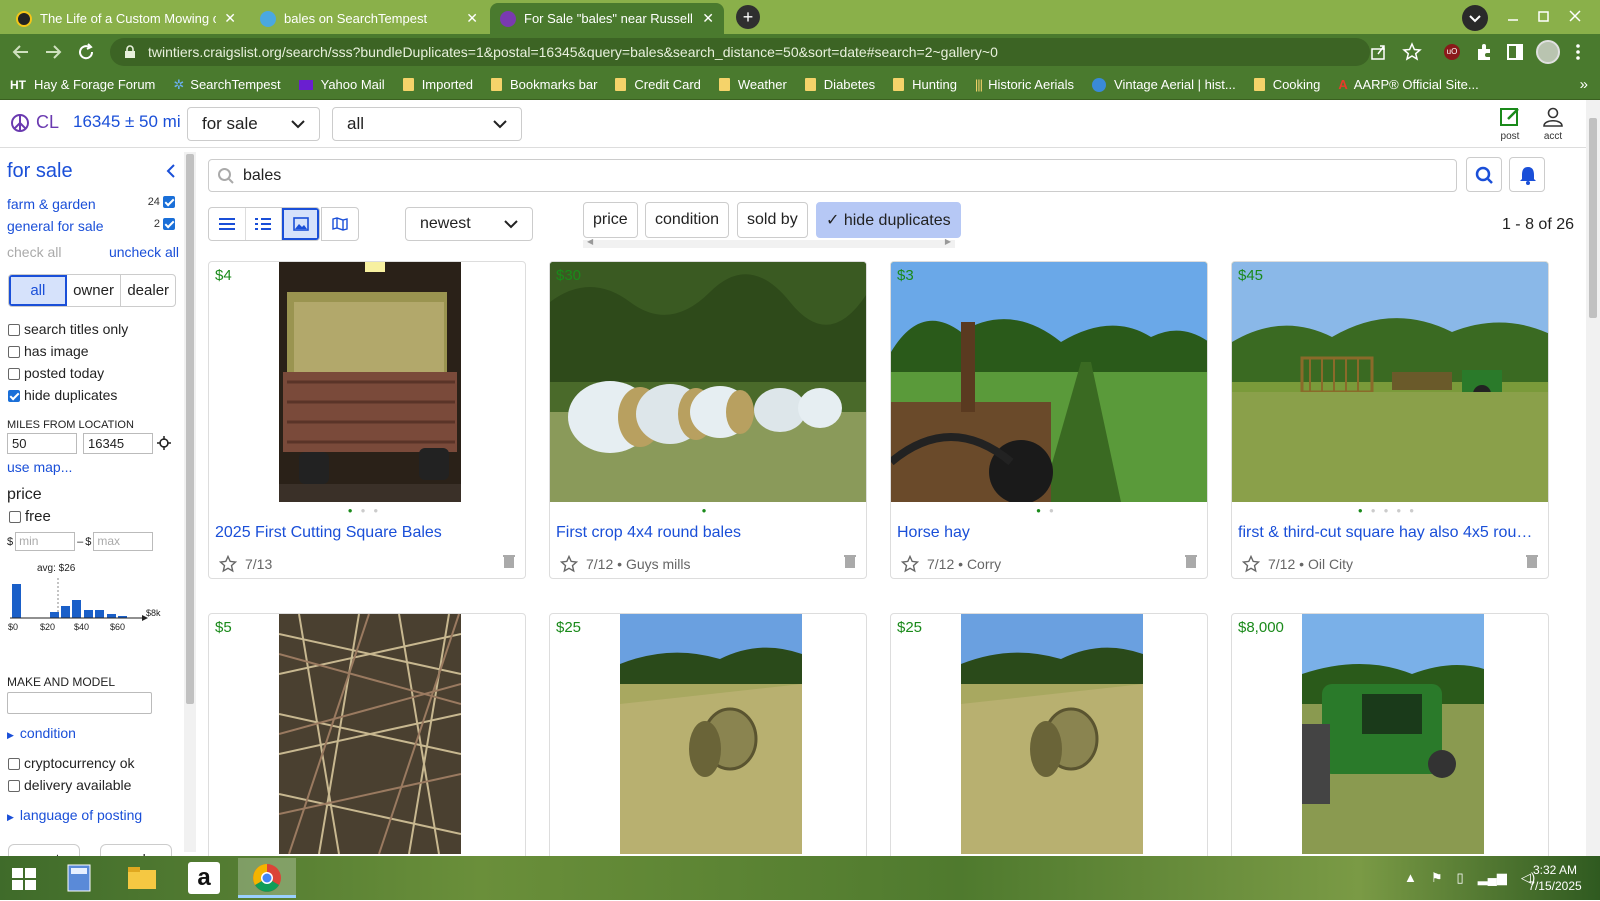  What do you see at coordinates (708, 510) in the screenshot?
I see `image-pager-dots: ●` at bounding box center [708, 510].